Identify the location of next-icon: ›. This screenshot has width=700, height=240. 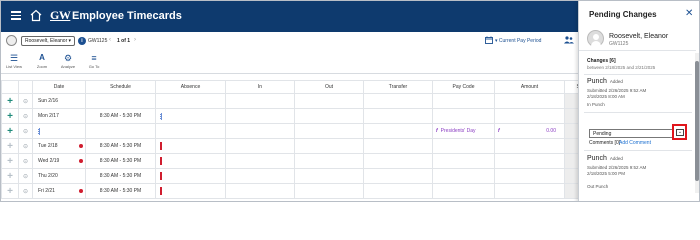
(135, 40).